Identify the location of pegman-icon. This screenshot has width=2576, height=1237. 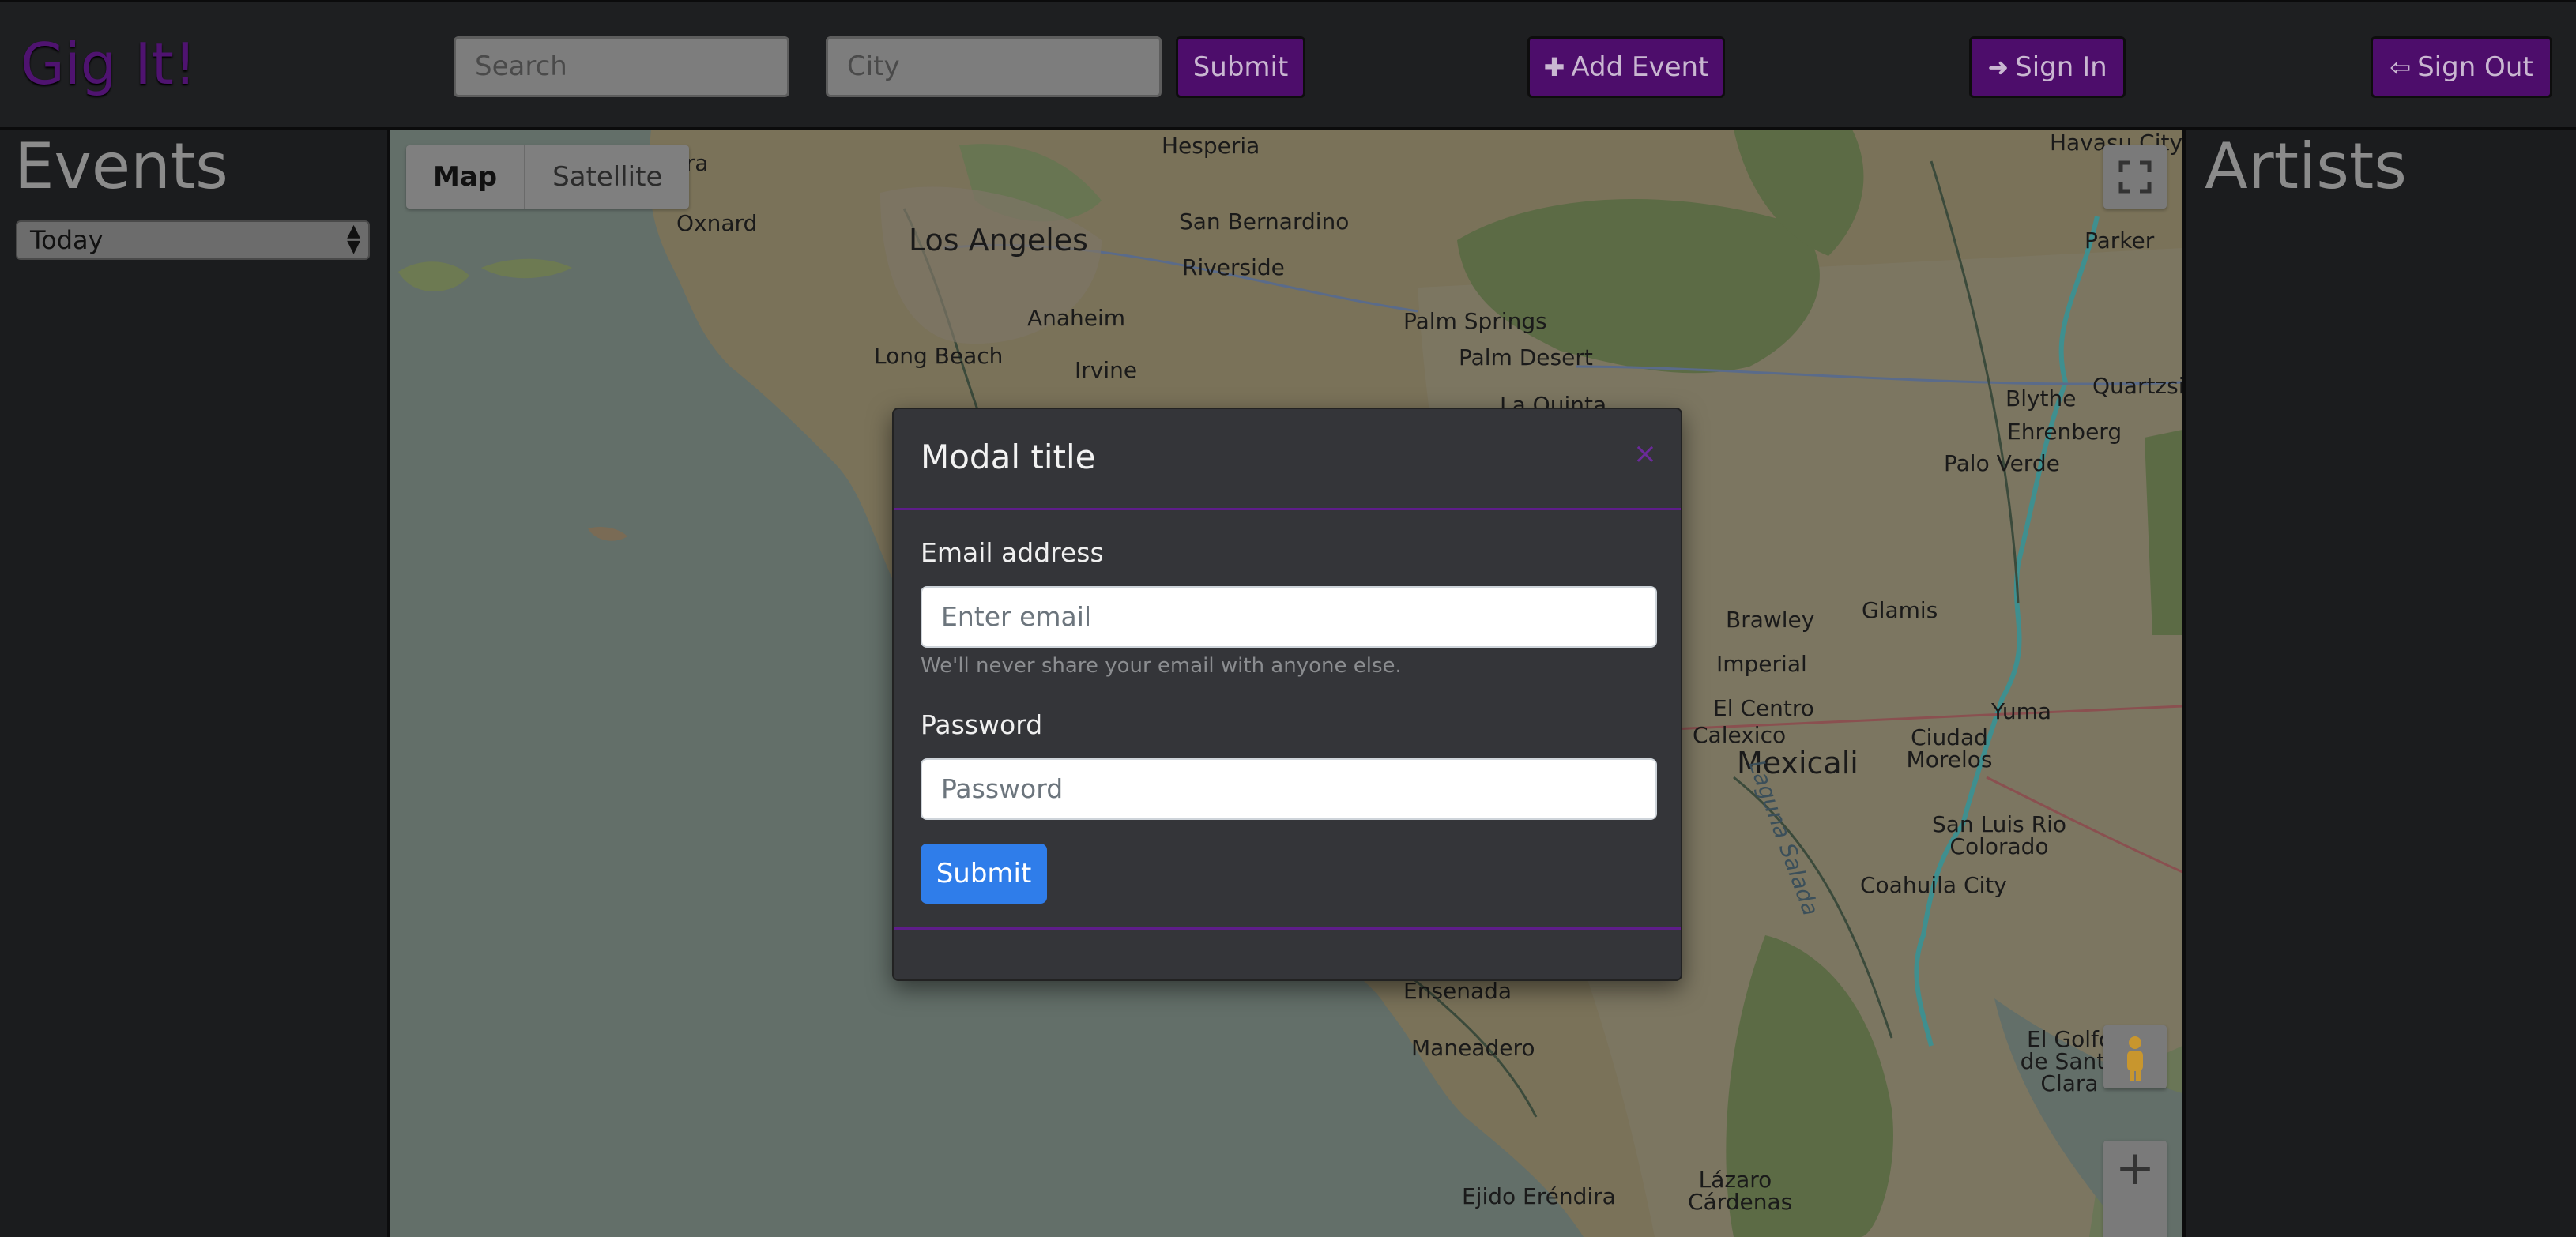
(2135, 1058).